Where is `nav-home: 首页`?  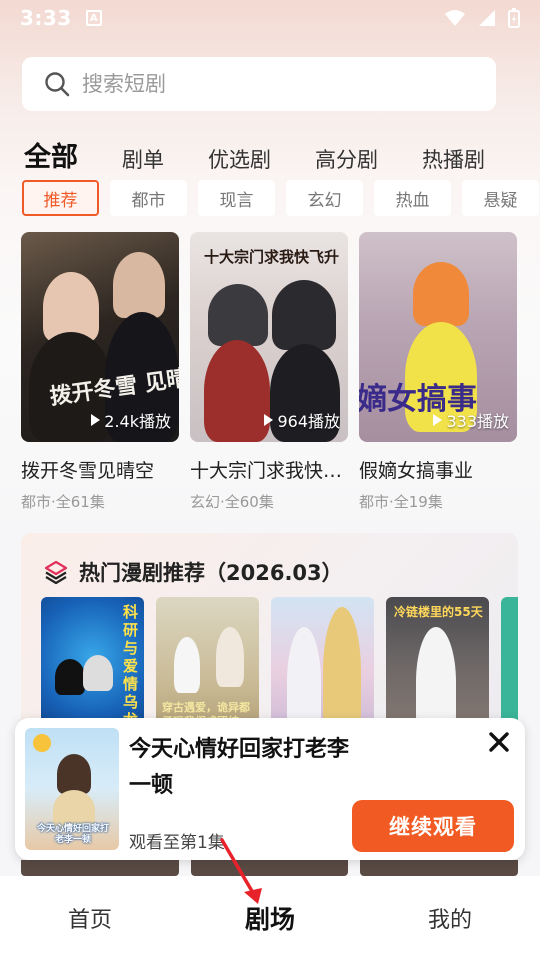
nav-home: 首页 is located at coordinates (90, 918).